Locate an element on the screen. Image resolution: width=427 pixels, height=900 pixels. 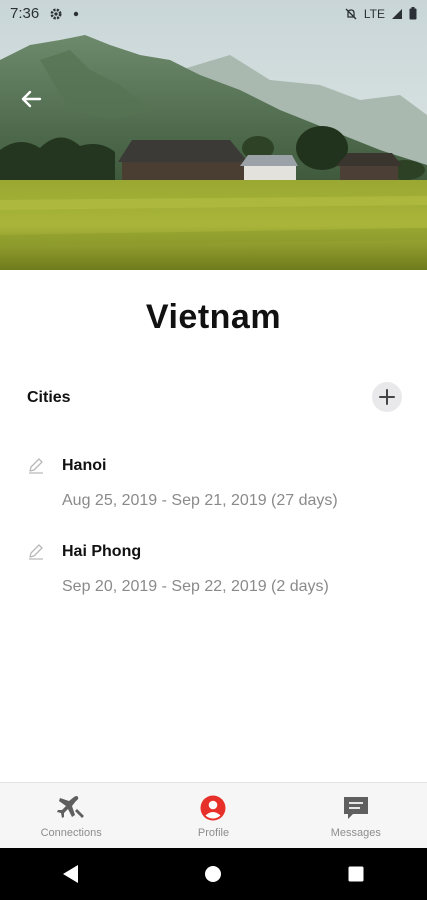
triangle-back-icon is located at coordinates (71, 874).